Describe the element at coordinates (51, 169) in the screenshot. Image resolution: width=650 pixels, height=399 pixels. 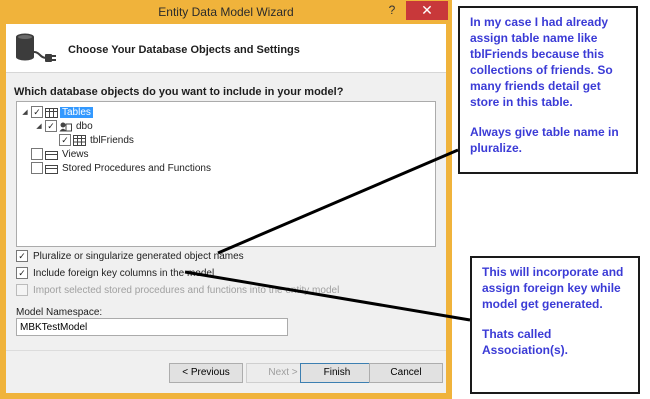
I see `procedures-folder-icon` at that location.